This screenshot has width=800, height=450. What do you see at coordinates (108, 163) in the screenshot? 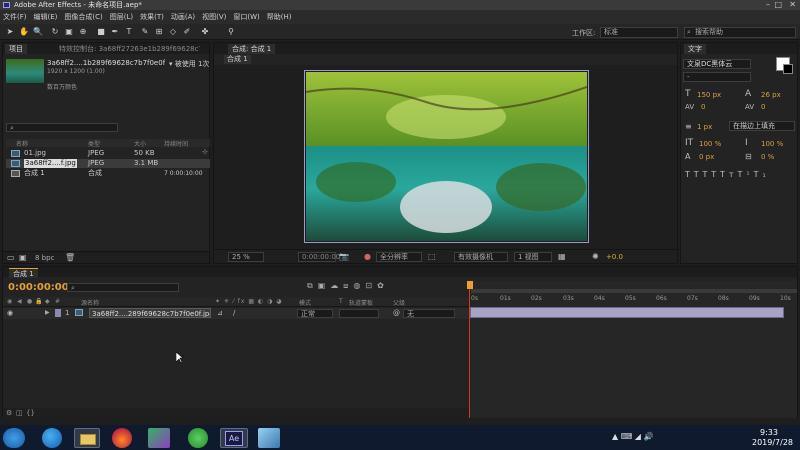
I see `project-item-row: 3a68ff2....f.jpg JPEG 3.1 MB` at bounding box center [108, 163].